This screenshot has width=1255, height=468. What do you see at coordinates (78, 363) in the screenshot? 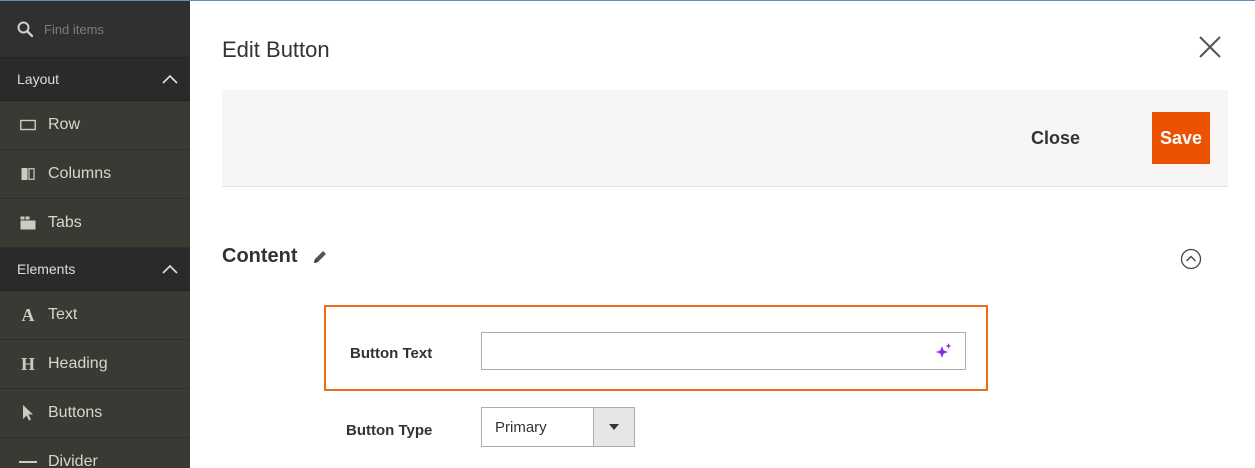
I see `sidebar-item-label: Heading` at bounding box center [78, 363].